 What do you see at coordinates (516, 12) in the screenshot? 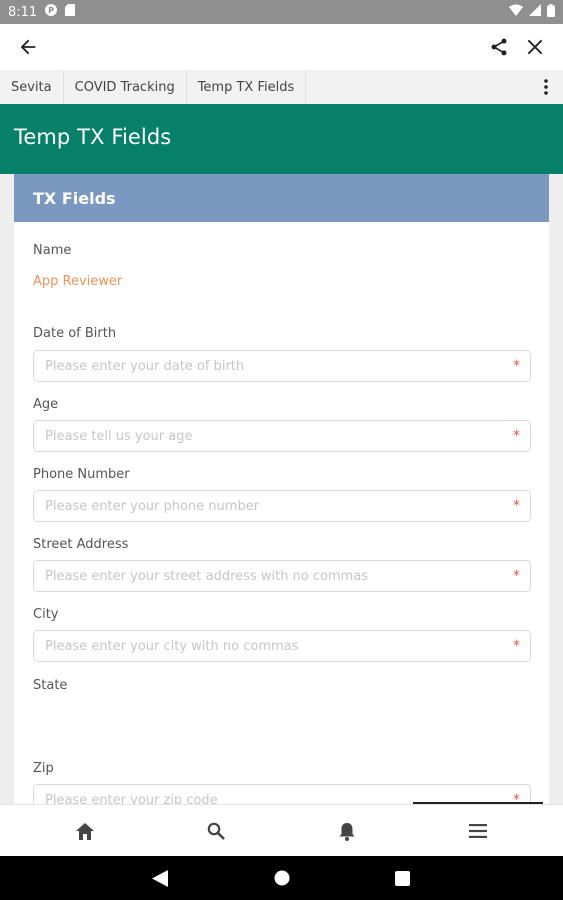
I see `wifi-icon` at bounding box center [516, 12].